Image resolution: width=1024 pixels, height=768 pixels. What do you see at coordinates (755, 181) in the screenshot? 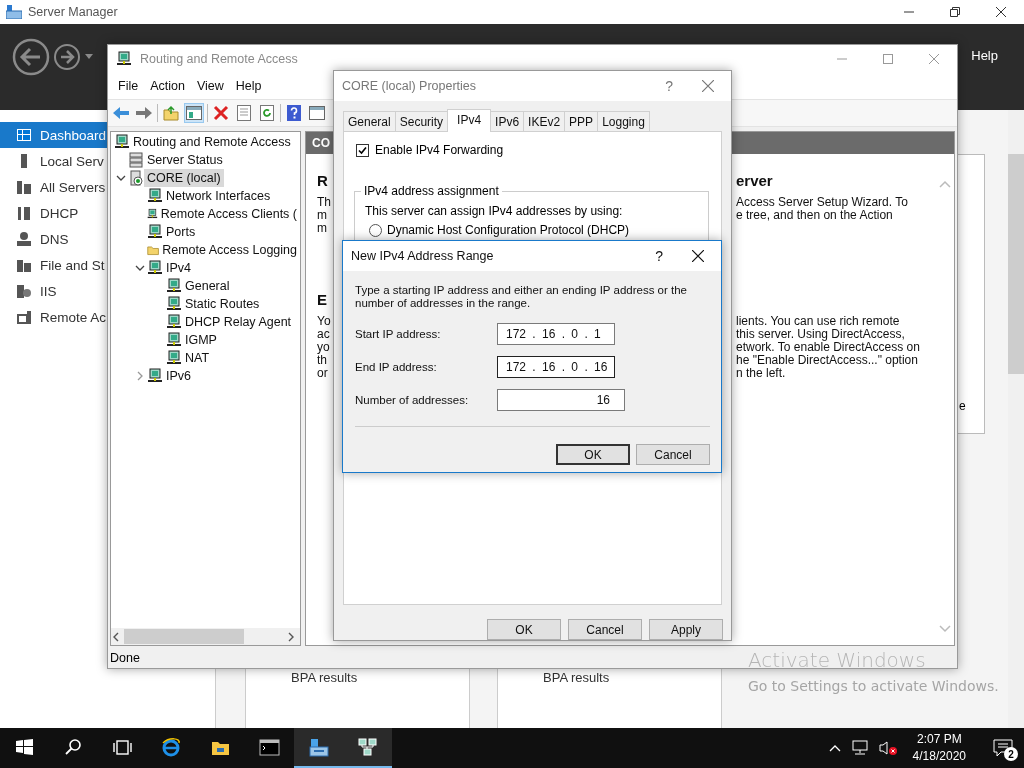
I see `section-heading: erver` at bounding box center [755, 181].